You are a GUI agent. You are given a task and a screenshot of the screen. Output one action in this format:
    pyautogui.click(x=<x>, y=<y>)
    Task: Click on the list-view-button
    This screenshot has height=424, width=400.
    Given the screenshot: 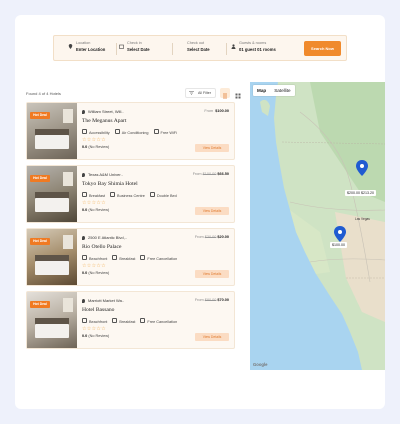 What is the action you would take?
    pyautogui.click(x=225, y=93)
    